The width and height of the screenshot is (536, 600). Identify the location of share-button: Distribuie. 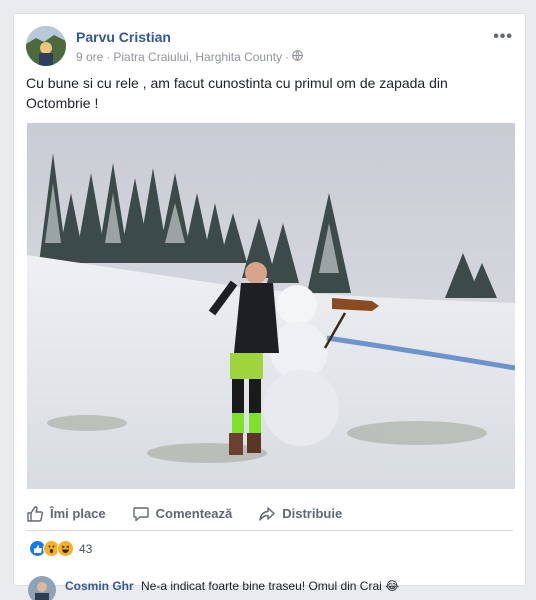
(300, 514).